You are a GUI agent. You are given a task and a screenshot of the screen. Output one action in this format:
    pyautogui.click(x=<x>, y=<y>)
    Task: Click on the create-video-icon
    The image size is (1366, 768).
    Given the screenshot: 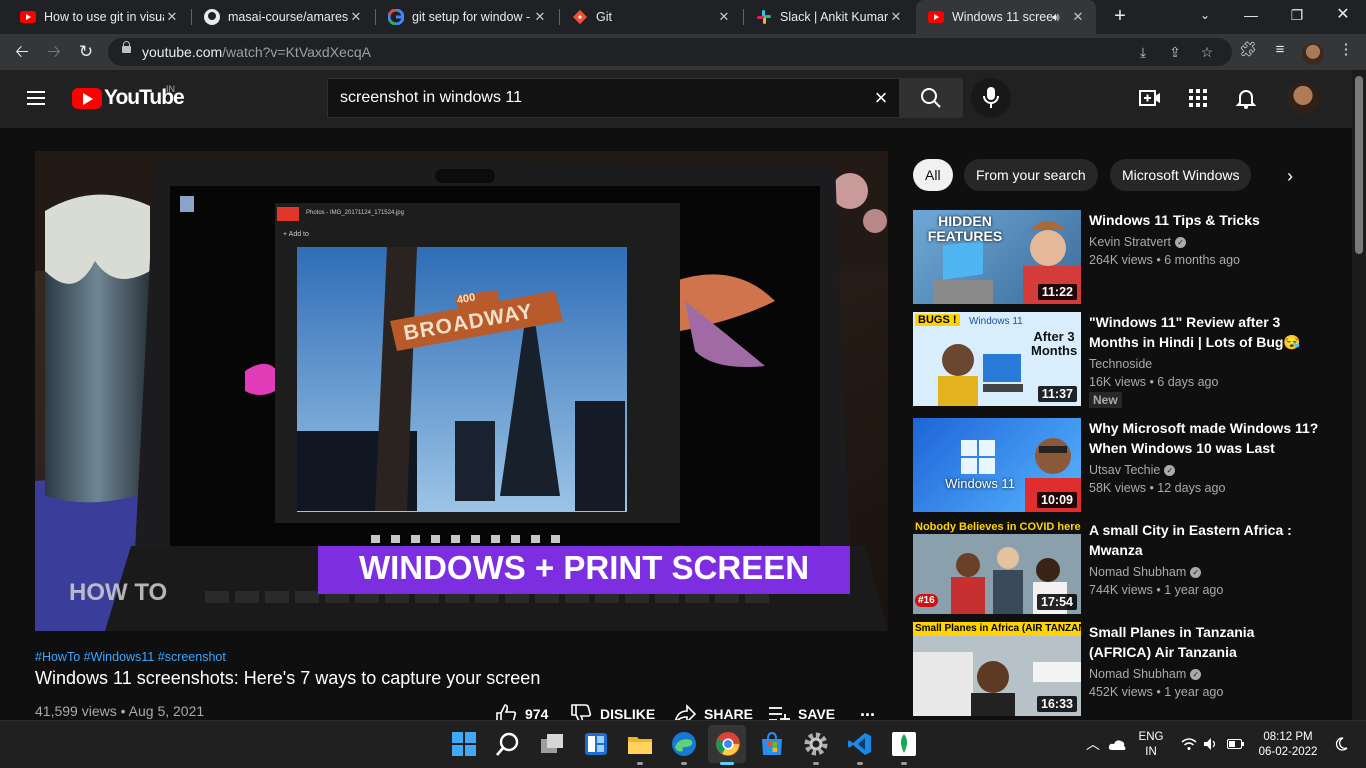 What is the action you would take?
    pyautogui.click(x=1150, y=98)
    